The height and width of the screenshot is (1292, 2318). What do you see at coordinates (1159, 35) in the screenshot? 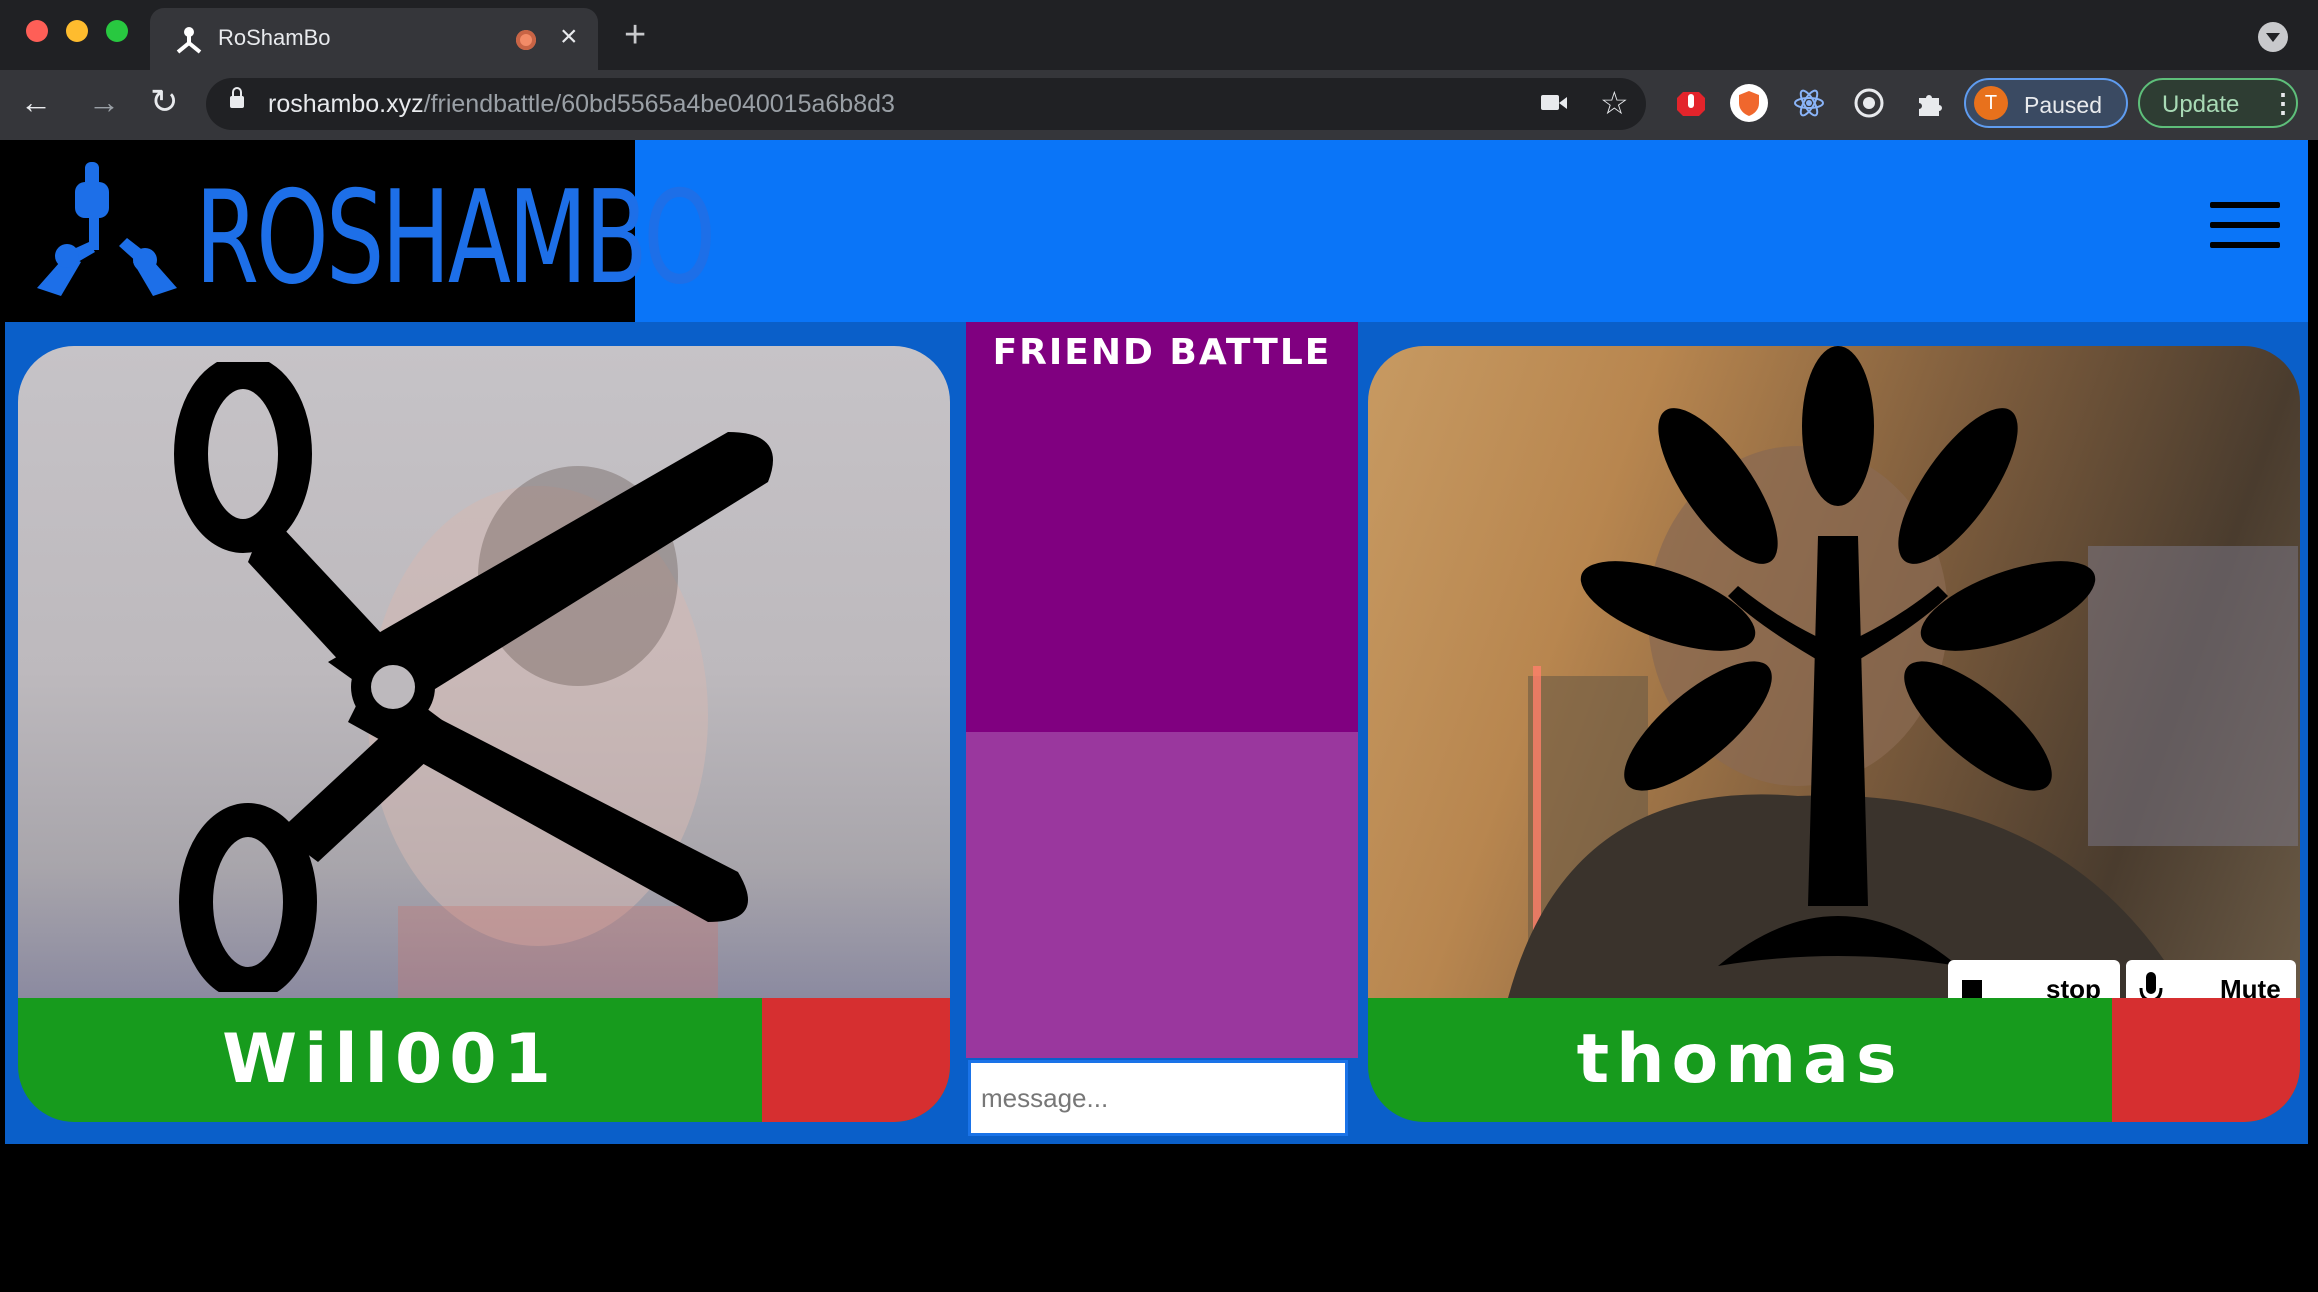
I see `browser-tabstrip: RoShamBo × +` at bounding box center [1159, 35].